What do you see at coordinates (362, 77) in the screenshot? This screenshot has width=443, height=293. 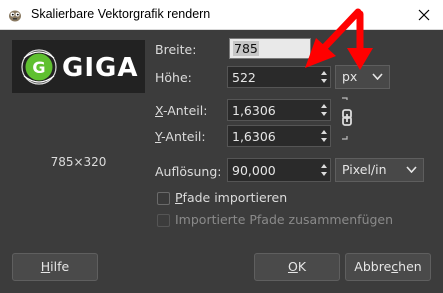 I see `unit-dropdown: px` at bounding box center [362, 77].